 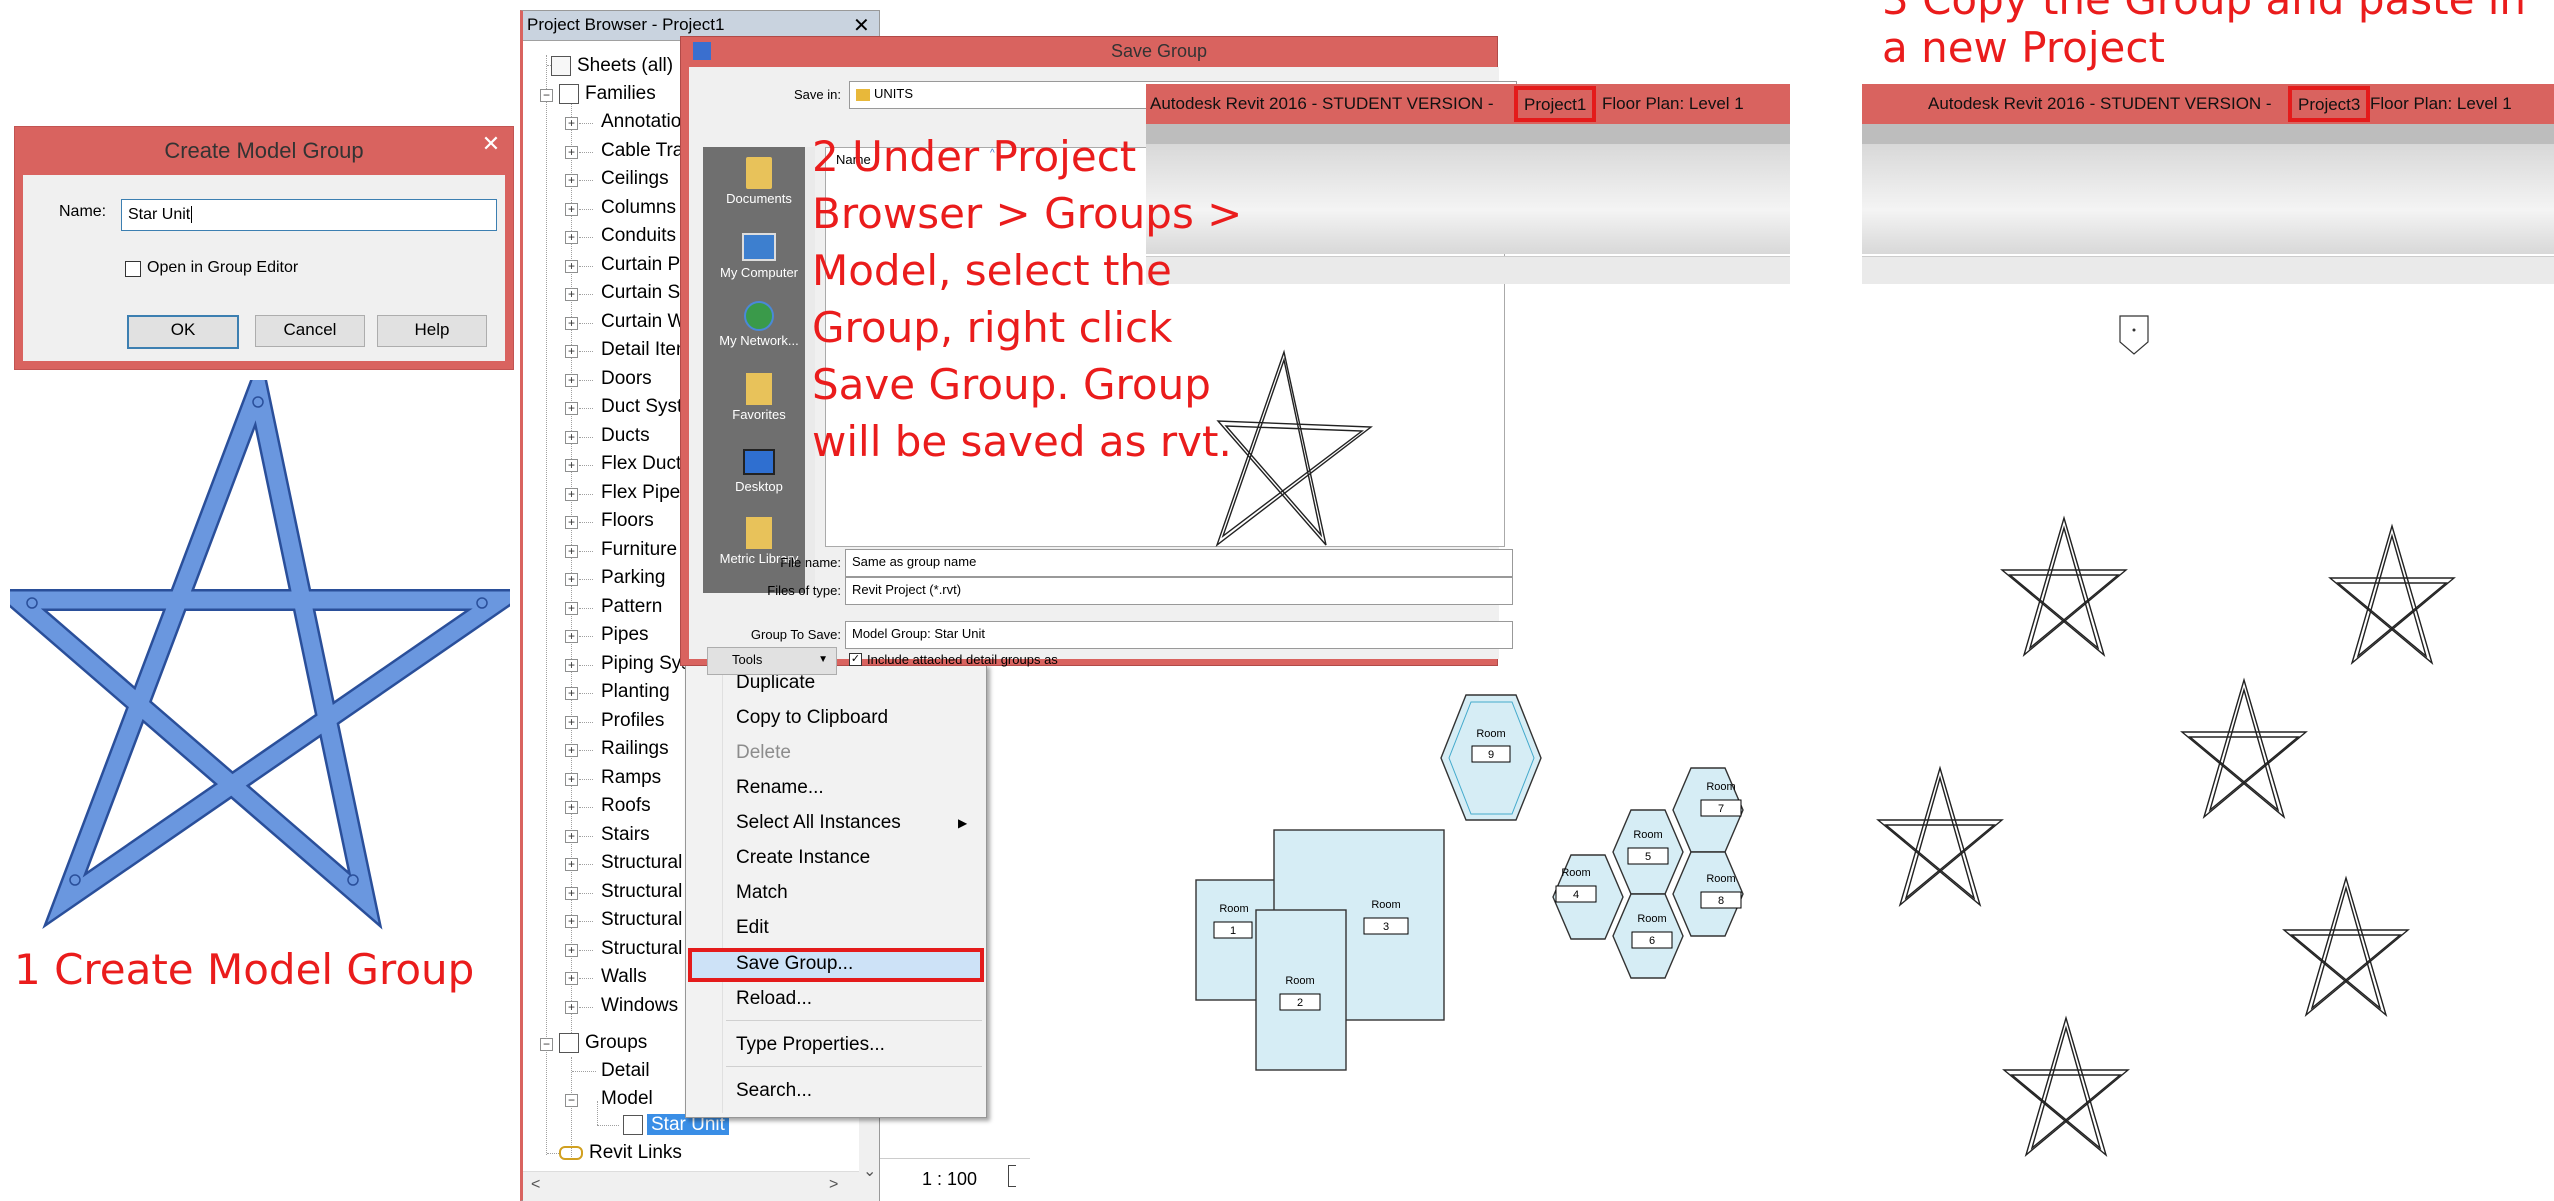 What do you see at coordinates (818, 823) in the screenshot?
I see `menu-item-select-all-instances: Select All Instances` at bounding box center [818, 823].